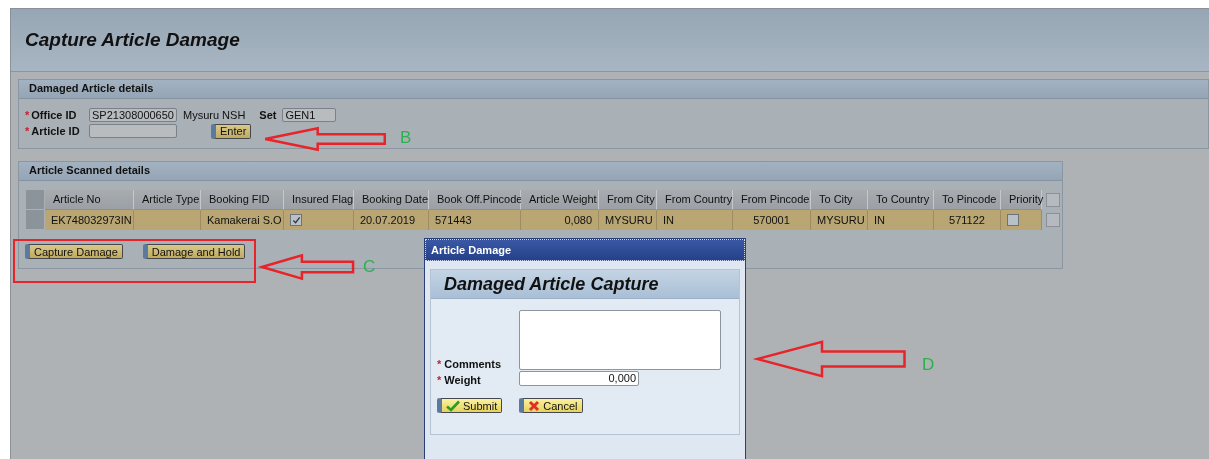 This screenshot has width=1209, height=459. I want to click on table-cell: Kamakerai S.O, so click(242, 220).